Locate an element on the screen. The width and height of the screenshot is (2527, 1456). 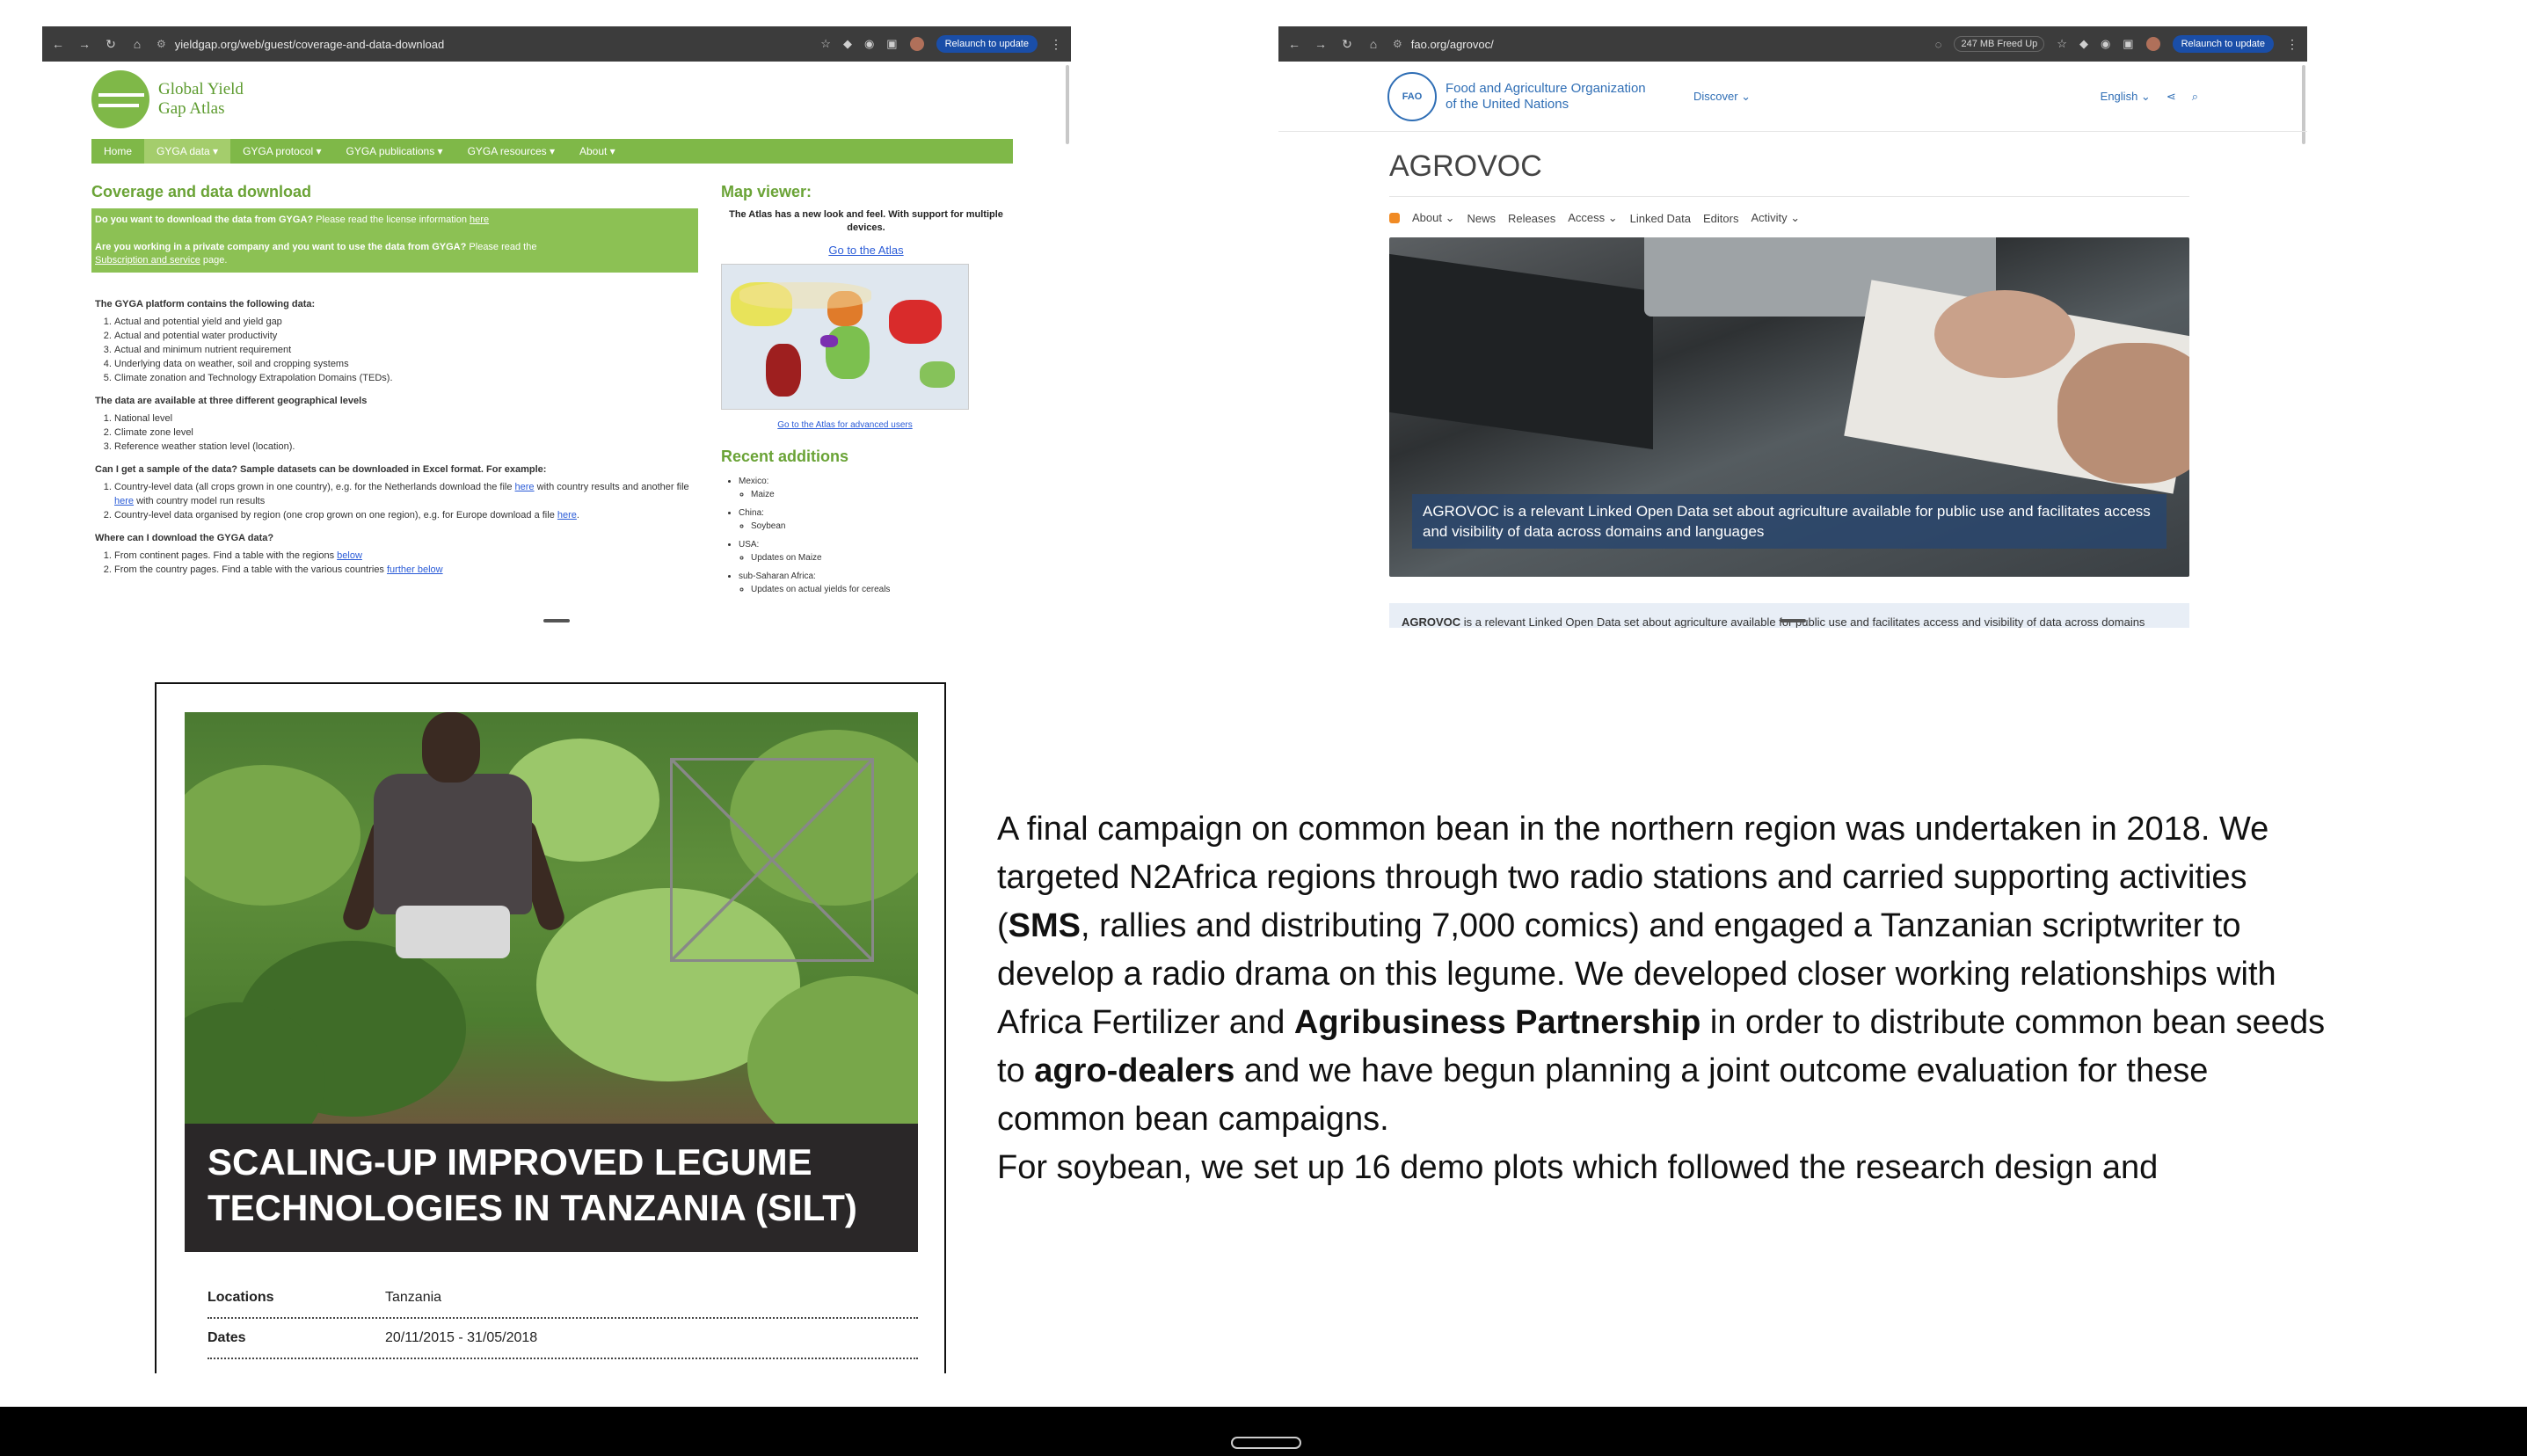
org-name-line-1: Food and Agriculture Organization is located at coordinates (1546, 88).